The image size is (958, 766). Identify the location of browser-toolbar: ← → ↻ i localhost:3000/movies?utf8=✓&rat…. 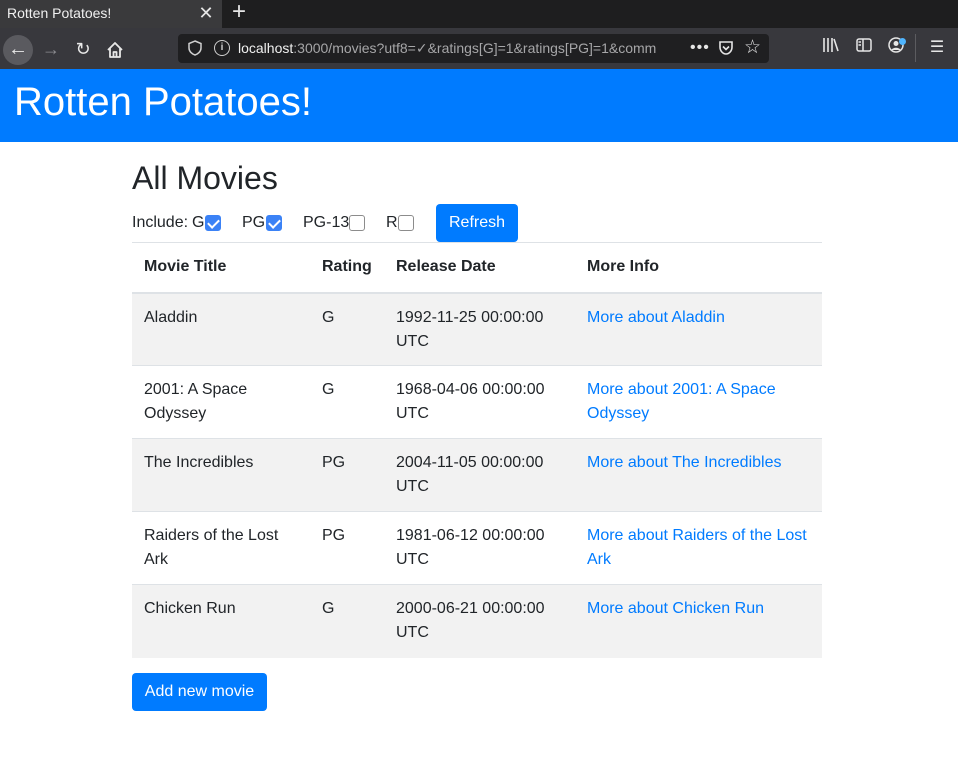
(479, 48).